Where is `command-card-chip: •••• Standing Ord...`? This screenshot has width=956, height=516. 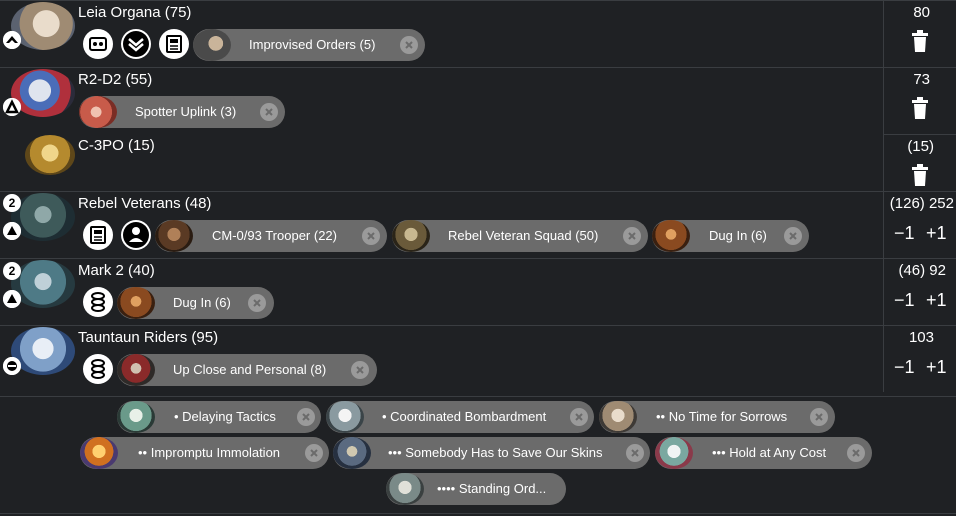 command-card-chip: •••• Standing Ord... is located at coordinates (476, 489).